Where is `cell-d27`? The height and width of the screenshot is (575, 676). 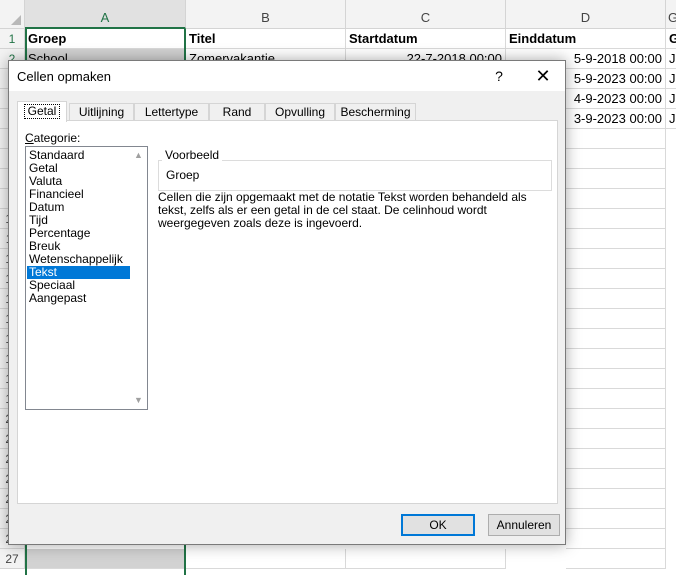
cell-d27 is located at coordinates (616, 559).